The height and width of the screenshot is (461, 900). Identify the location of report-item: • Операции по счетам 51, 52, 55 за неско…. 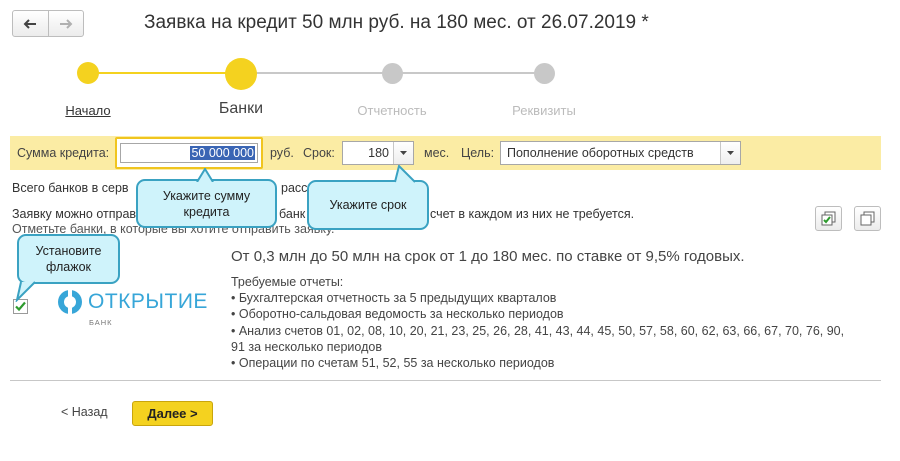
(393, 363).